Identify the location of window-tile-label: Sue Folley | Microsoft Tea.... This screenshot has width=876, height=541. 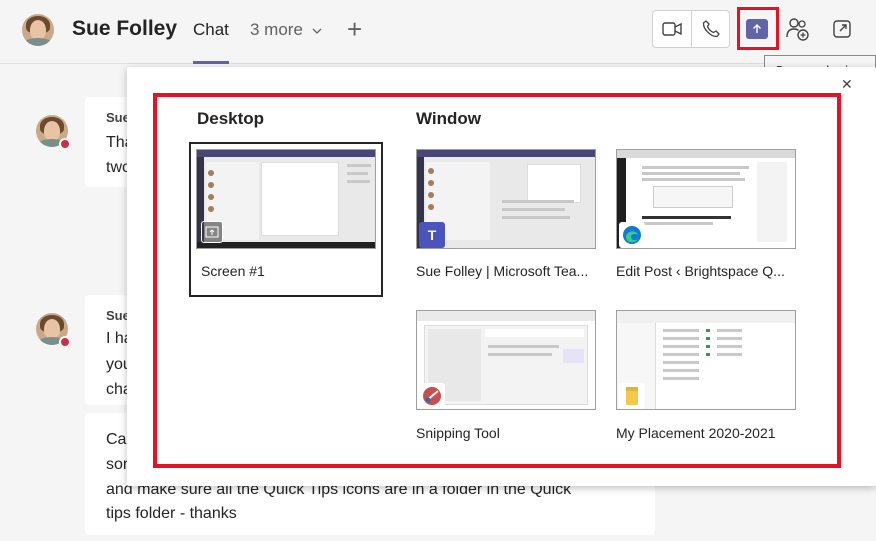
(502, 271).